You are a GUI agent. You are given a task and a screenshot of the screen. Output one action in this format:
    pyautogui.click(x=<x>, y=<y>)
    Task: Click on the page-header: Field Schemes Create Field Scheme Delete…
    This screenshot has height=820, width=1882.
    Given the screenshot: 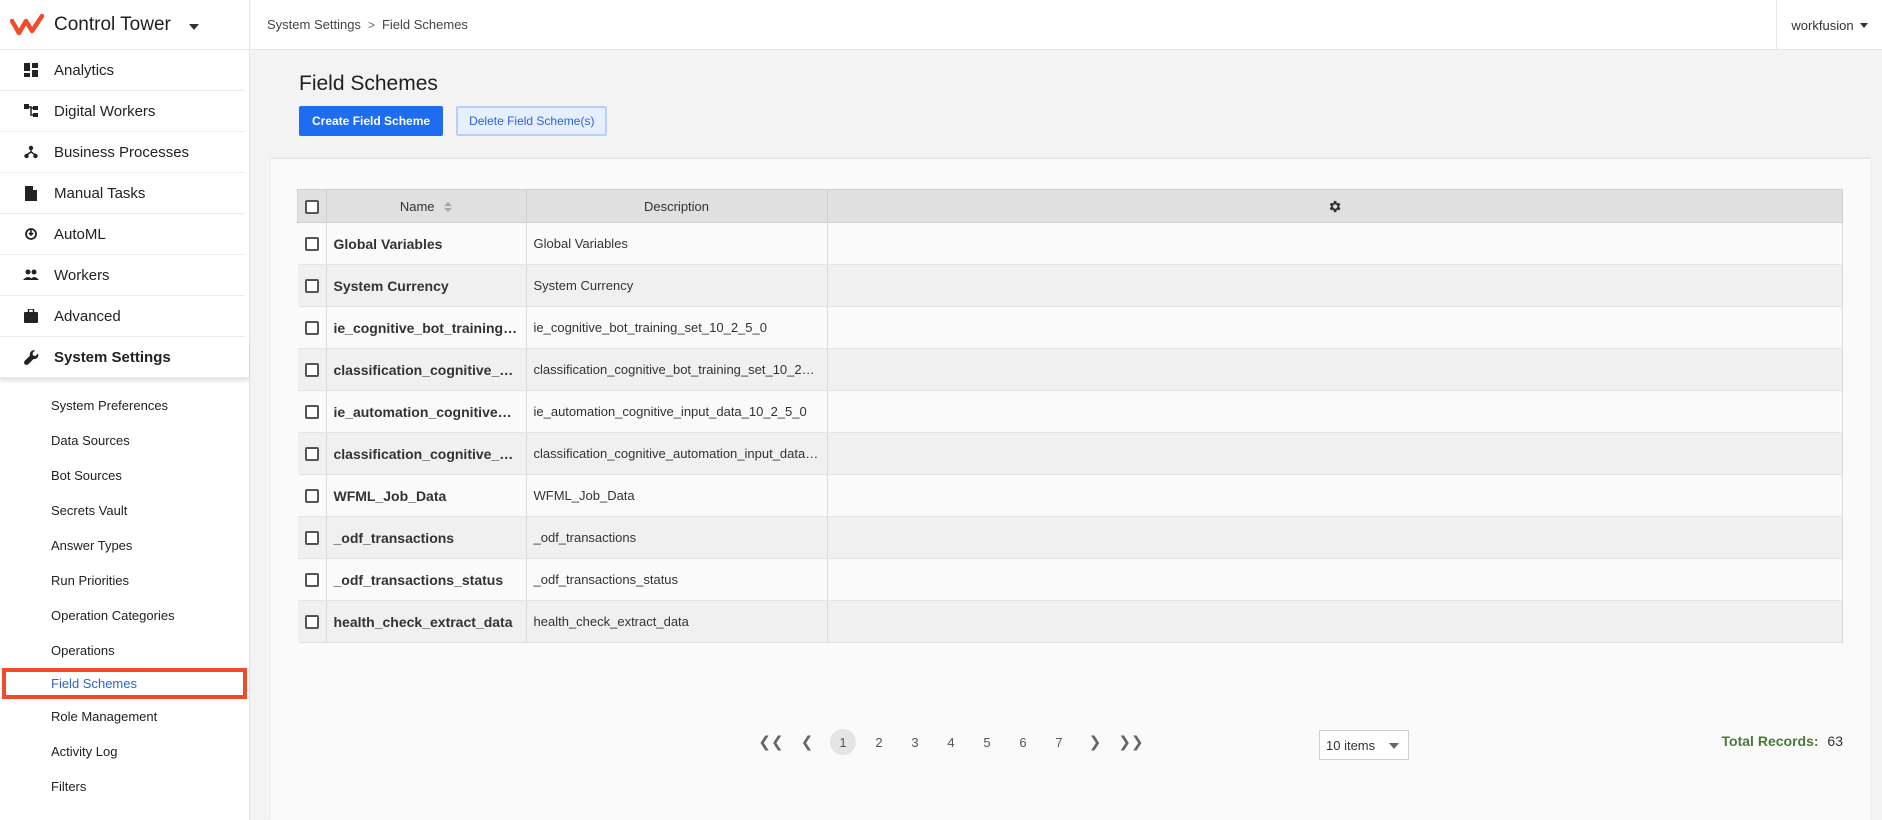 What is the action you would take?
    pyautogui.click(x=1066, y=93)
    